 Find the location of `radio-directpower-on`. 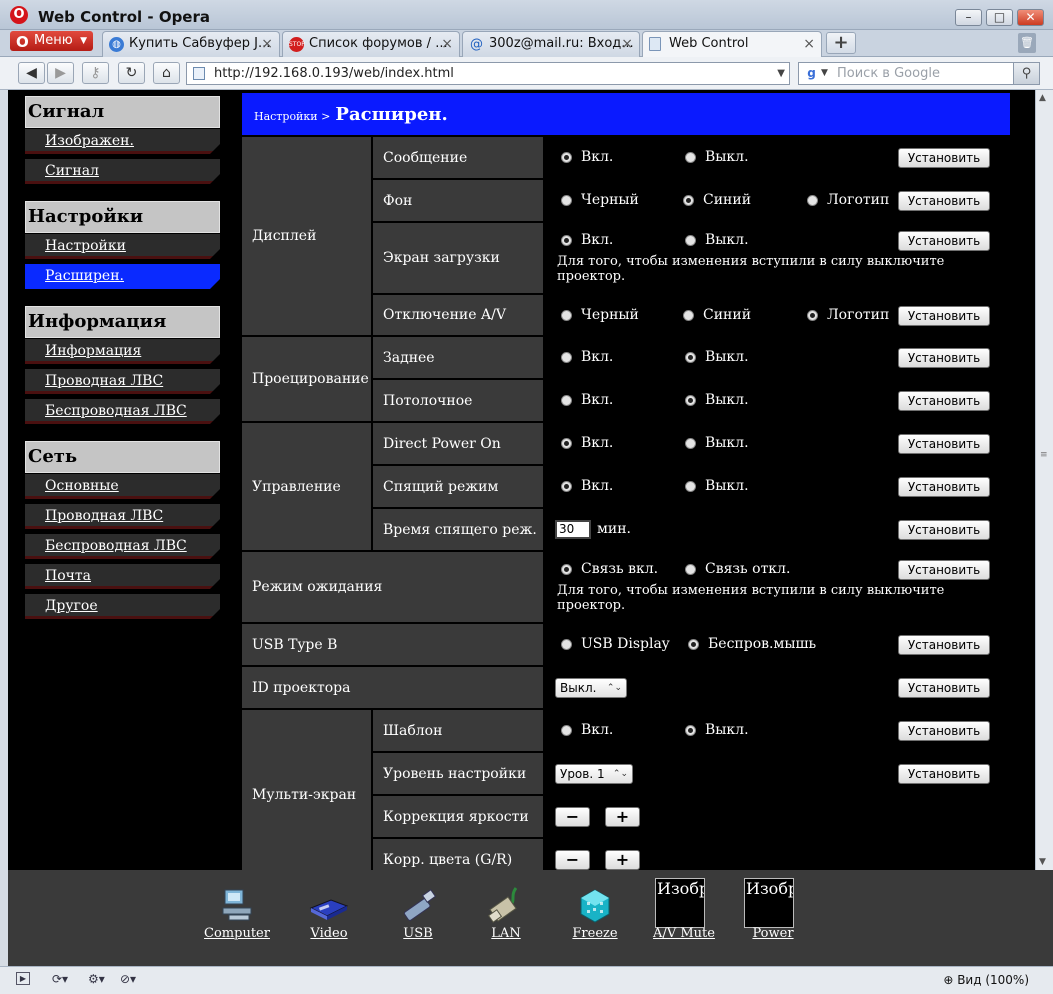

radio-directpower-on is located at coordinates (566, 443).